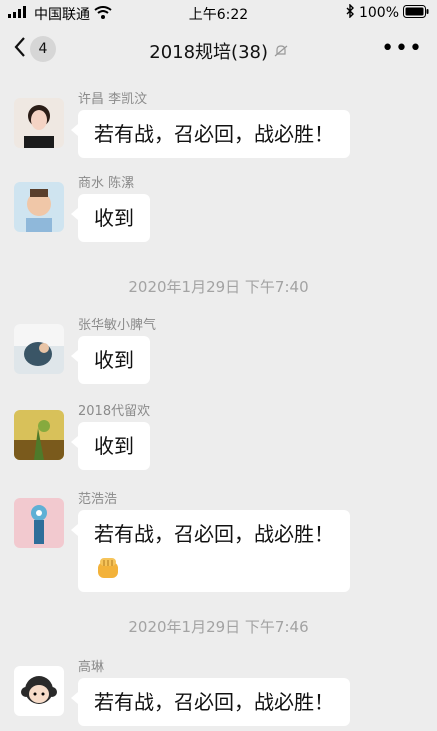 The height and width of the screenshot is (731, 437). I want to click on more-dots-icon: •••, so click(402, 48).